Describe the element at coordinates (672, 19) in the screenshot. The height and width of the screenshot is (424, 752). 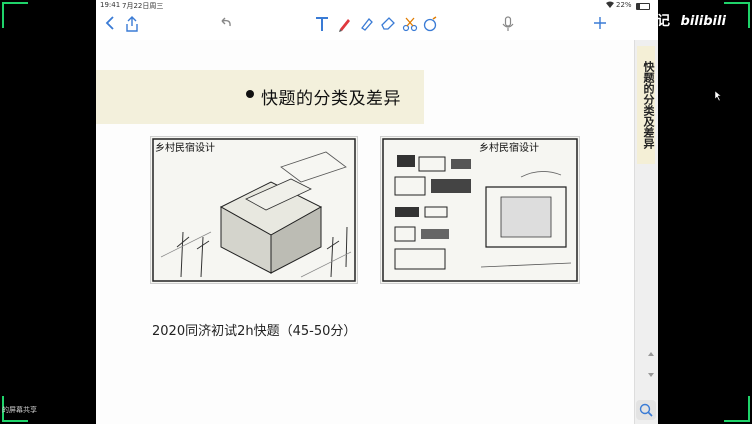
I see `channel-watermark: 匪山行记 bilibili` at that location.